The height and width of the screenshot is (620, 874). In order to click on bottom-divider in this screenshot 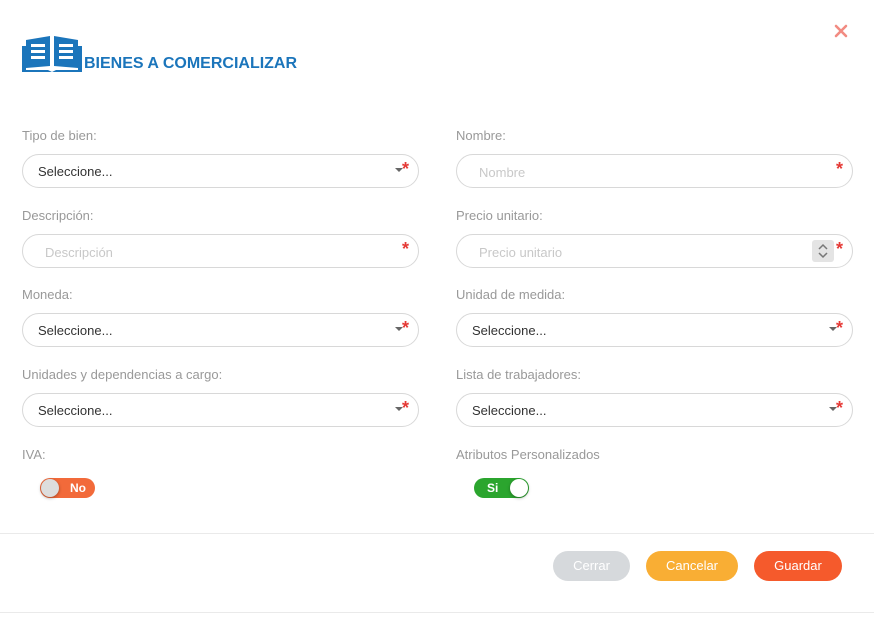, I will do `click(437, 612)`.